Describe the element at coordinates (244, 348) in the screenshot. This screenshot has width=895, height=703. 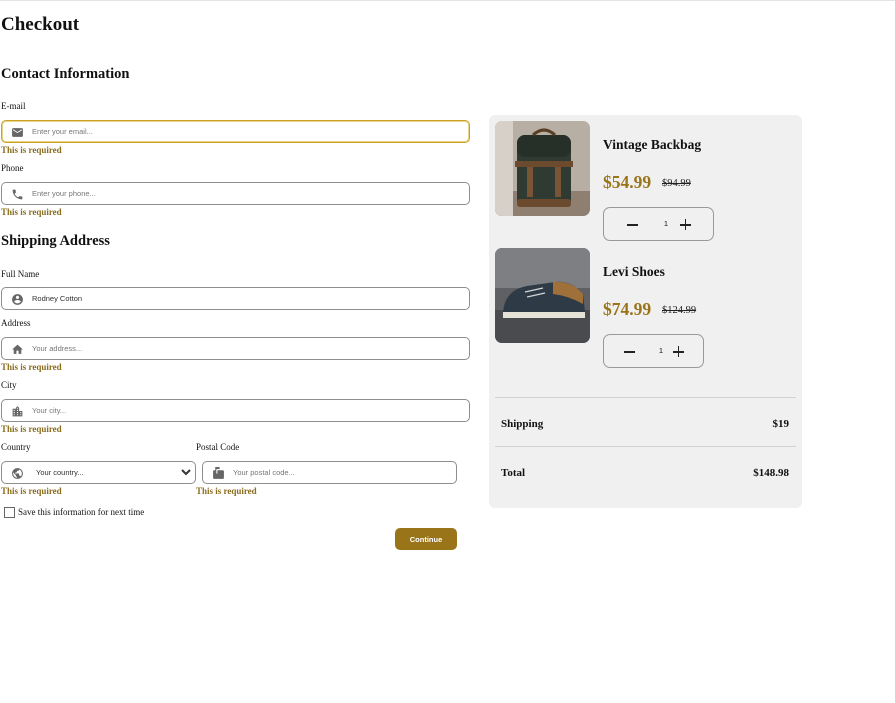
I see `address-input` at that location.